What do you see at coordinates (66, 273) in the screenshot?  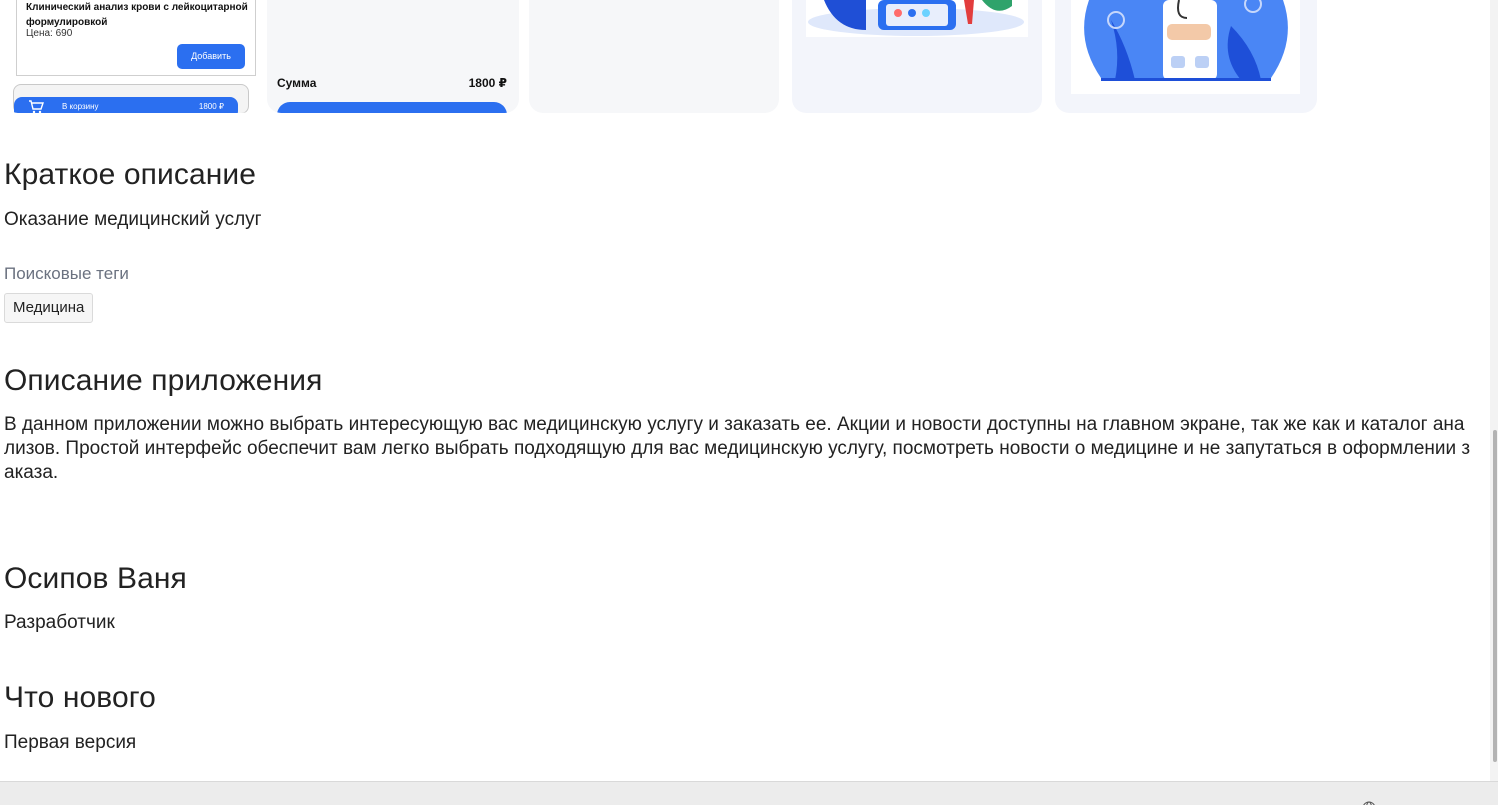 I see `search-tags-label: Поисковые теги` at bounding box center [66, 273].